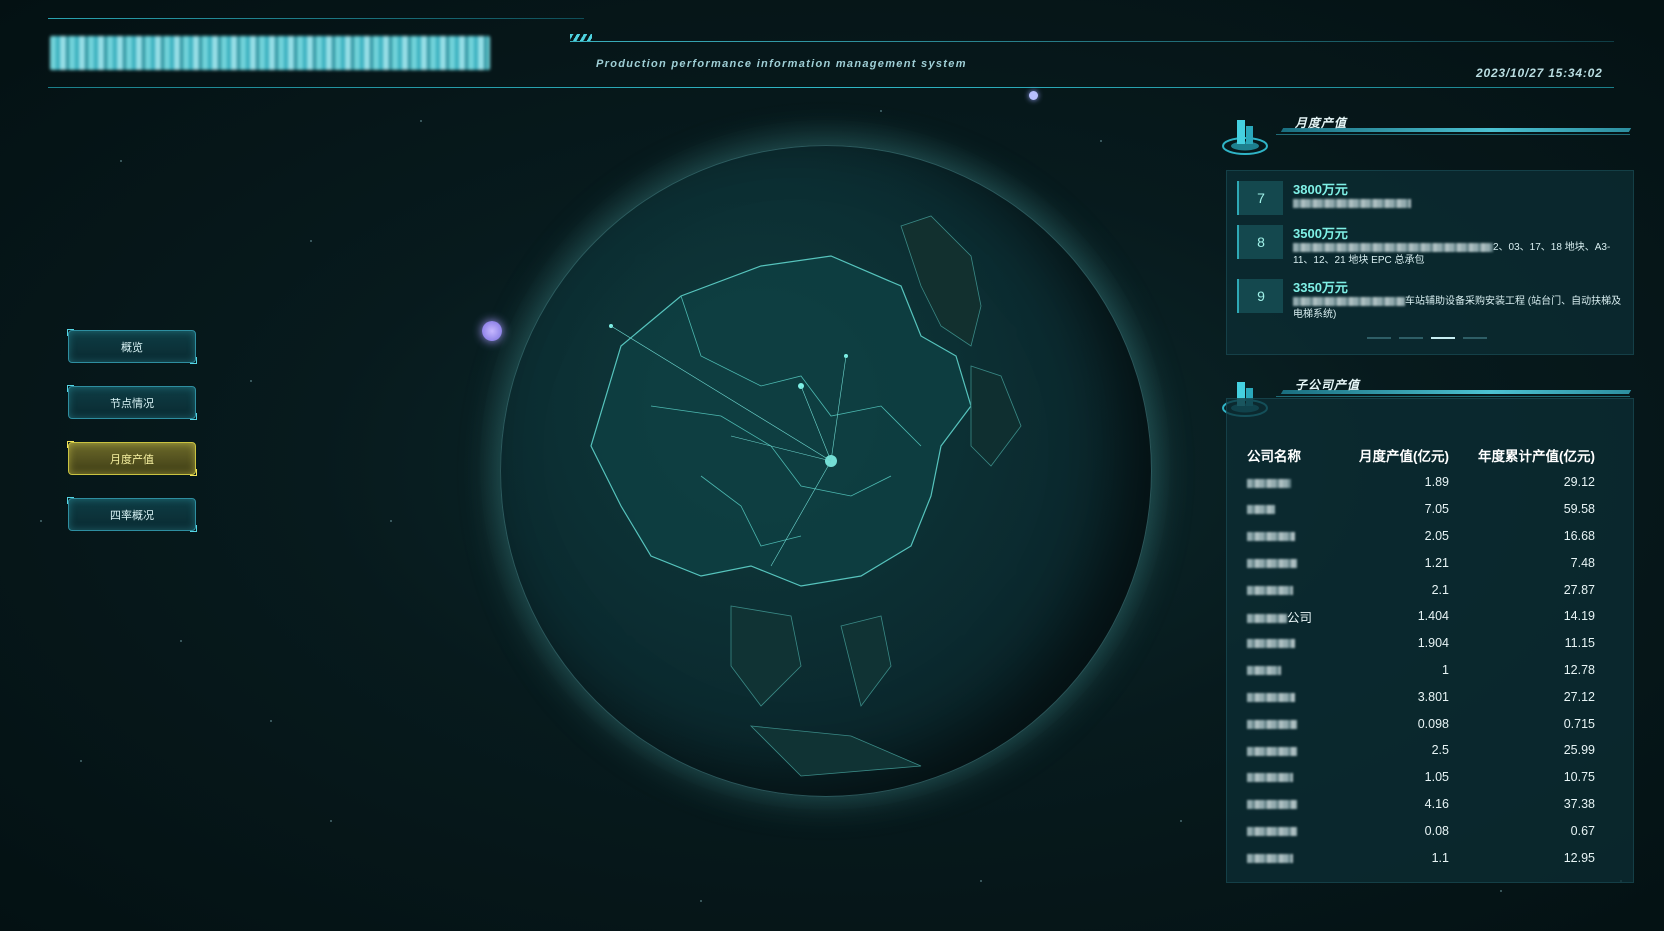 The width and height of the screenshot is (1664, 931). I want to click on page-dot-active, so click(1443, 338).